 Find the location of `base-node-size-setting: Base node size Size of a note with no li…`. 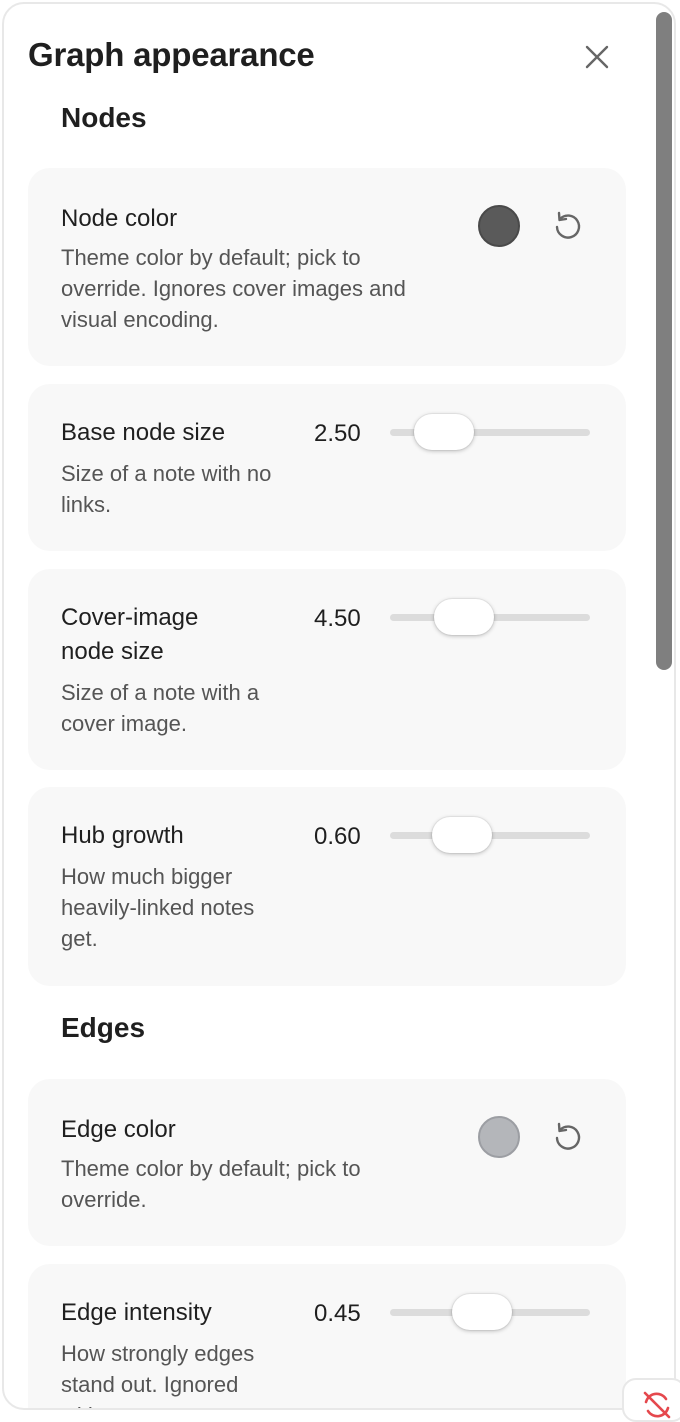

base-node-size-setting: Base node size Size of a note with no li… is located at coordinates (327, 467).